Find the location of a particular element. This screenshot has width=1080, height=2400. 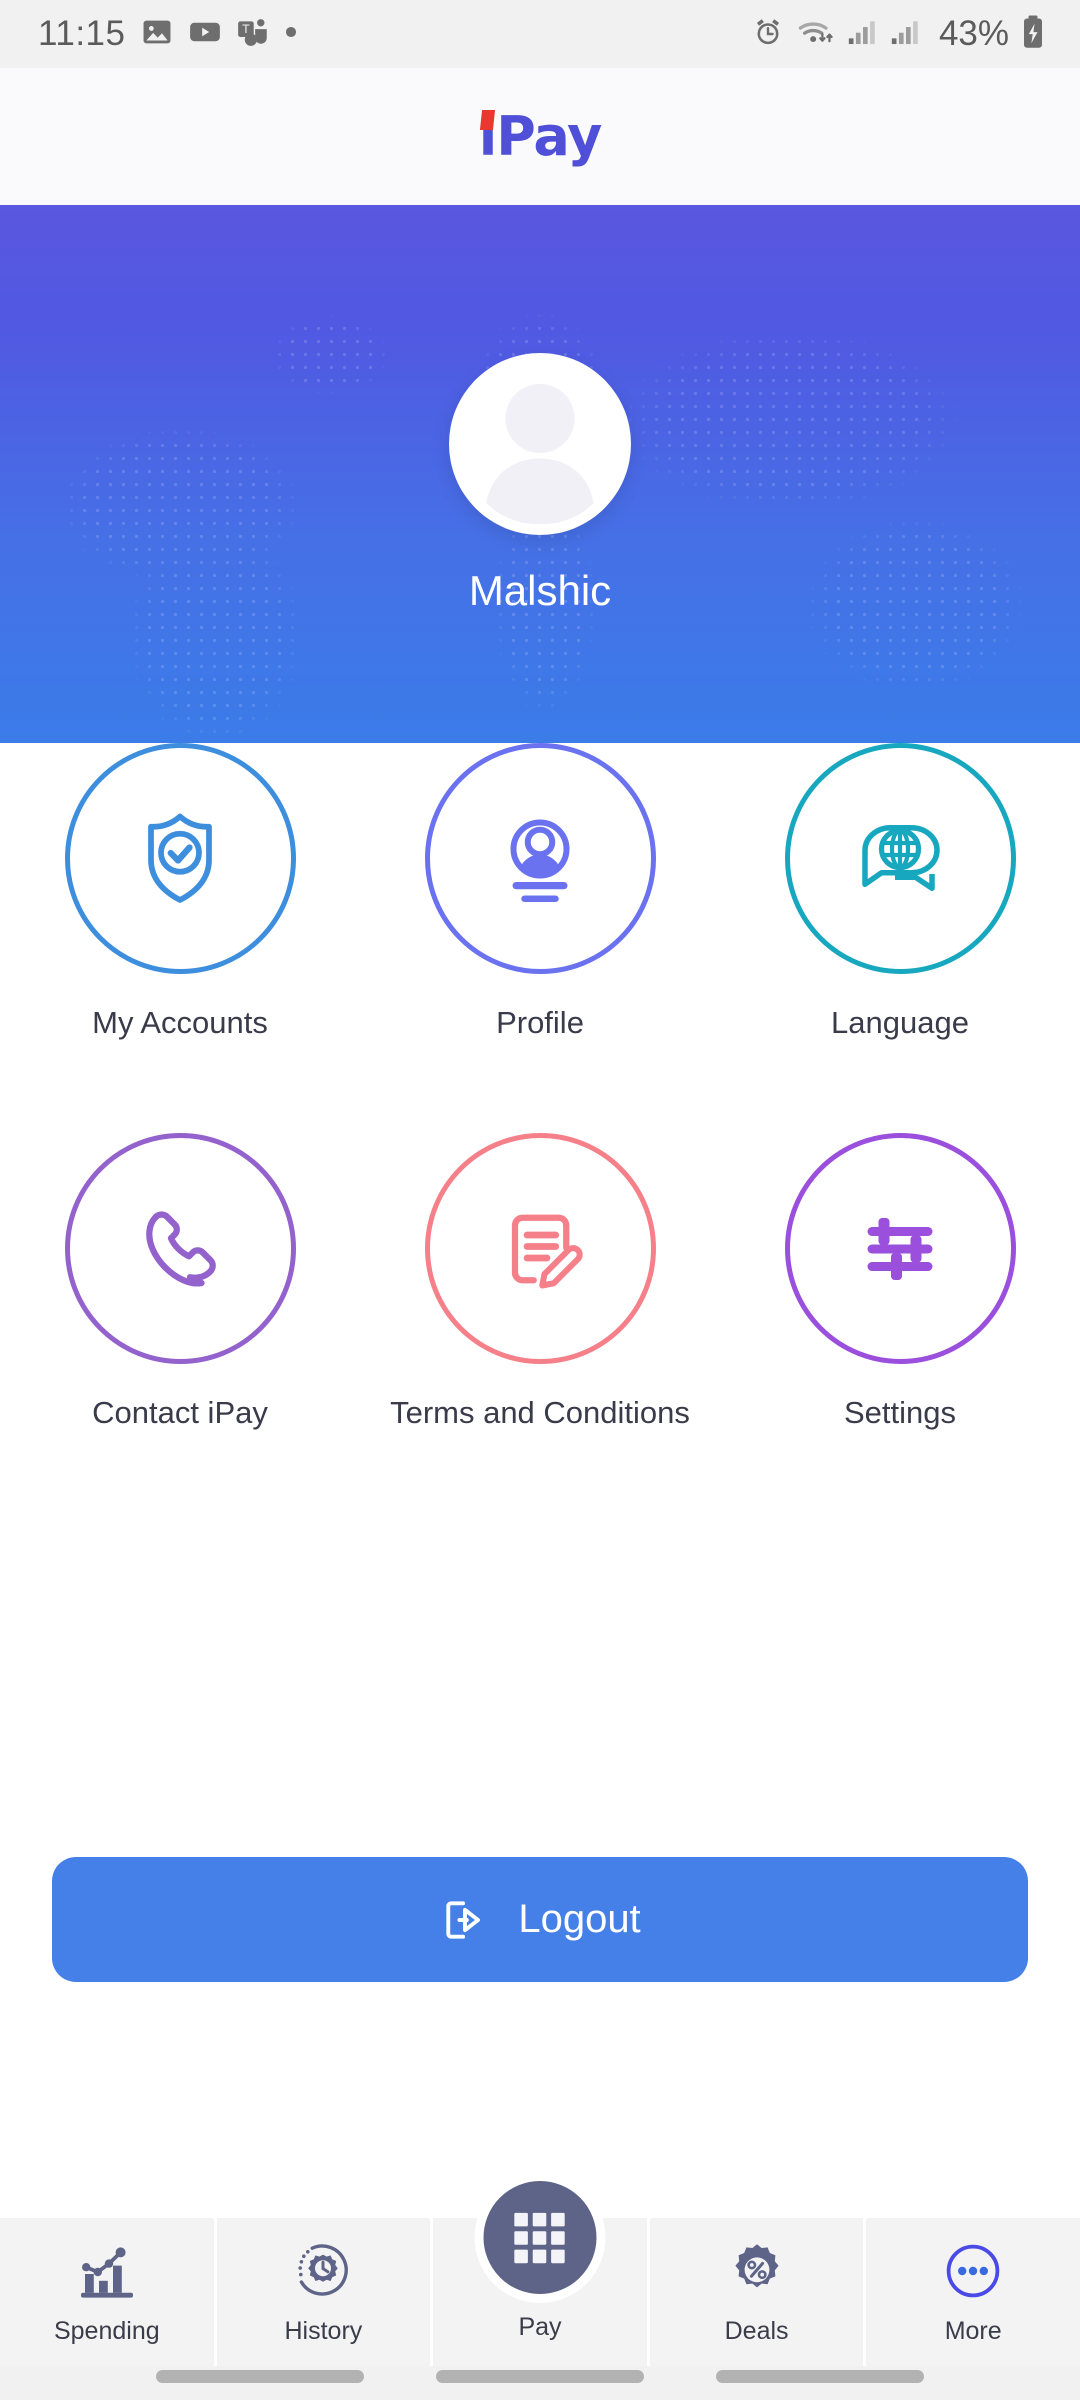

system-gesture-bars is located at coordinates (540, 2376).